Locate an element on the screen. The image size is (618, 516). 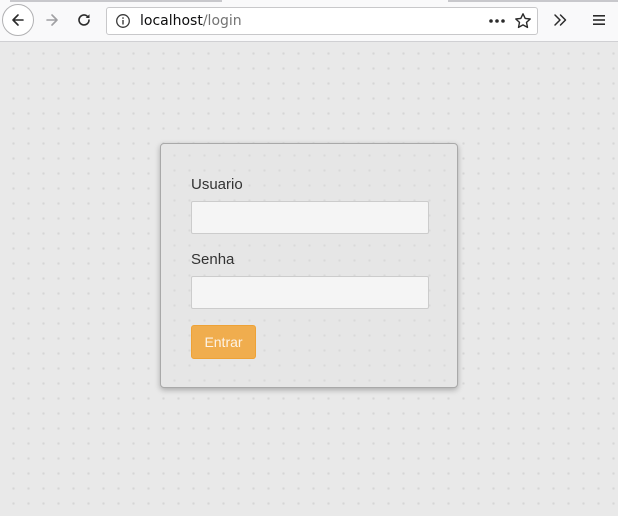
password-input is located at coordinates (310, 292).